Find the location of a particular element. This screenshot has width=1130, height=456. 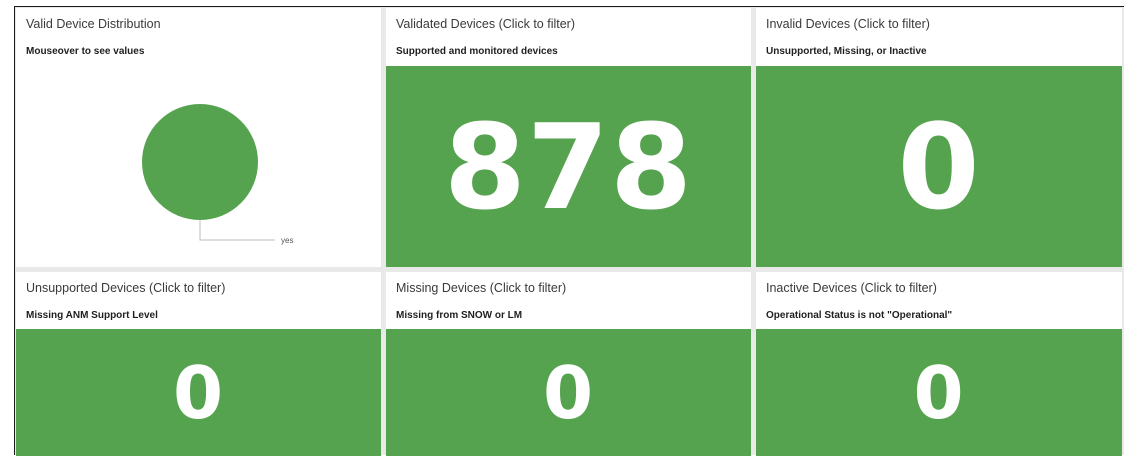

panel-subtitle: Supported and monitored devices is located at coordinates (477, 51).